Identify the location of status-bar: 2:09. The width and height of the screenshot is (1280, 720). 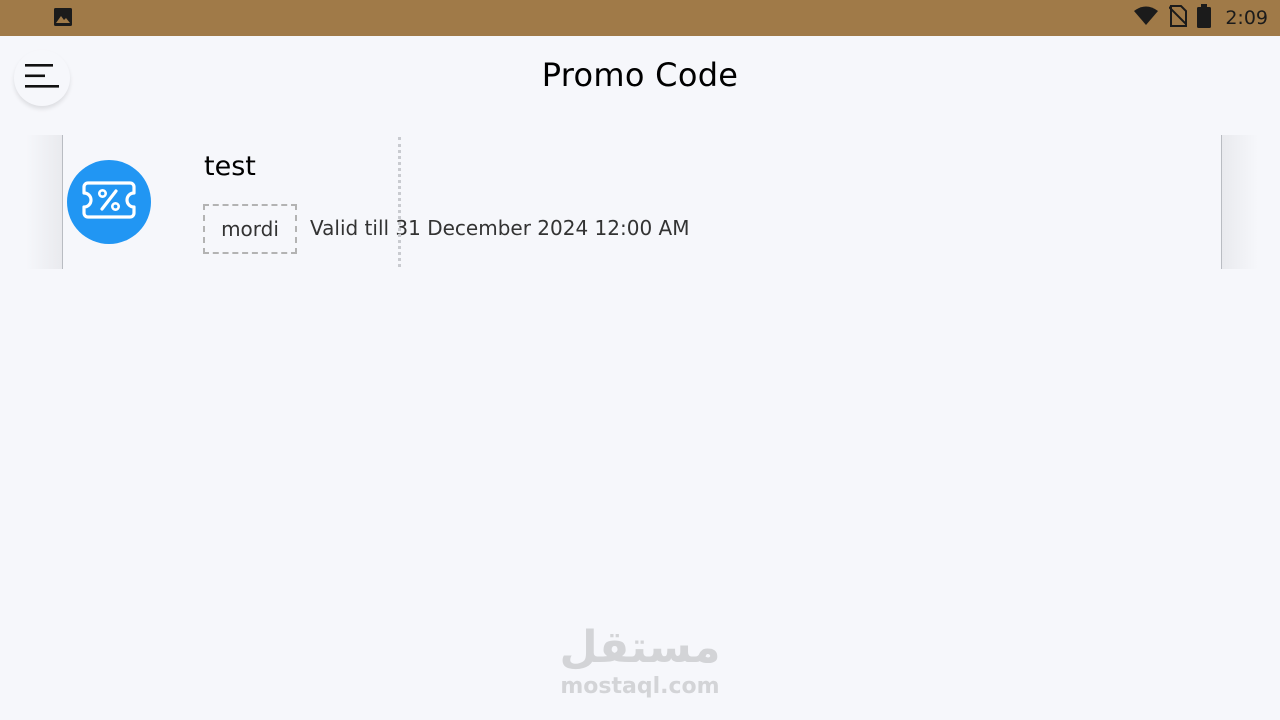
(640, 18).